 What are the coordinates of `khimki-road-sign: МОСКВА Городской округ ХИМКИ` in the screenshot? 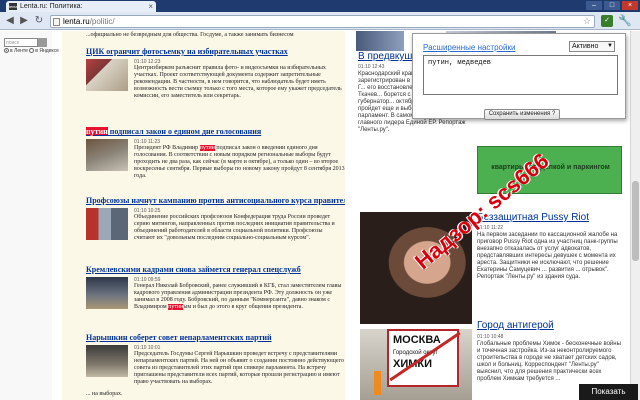 It's located at (424, 358).